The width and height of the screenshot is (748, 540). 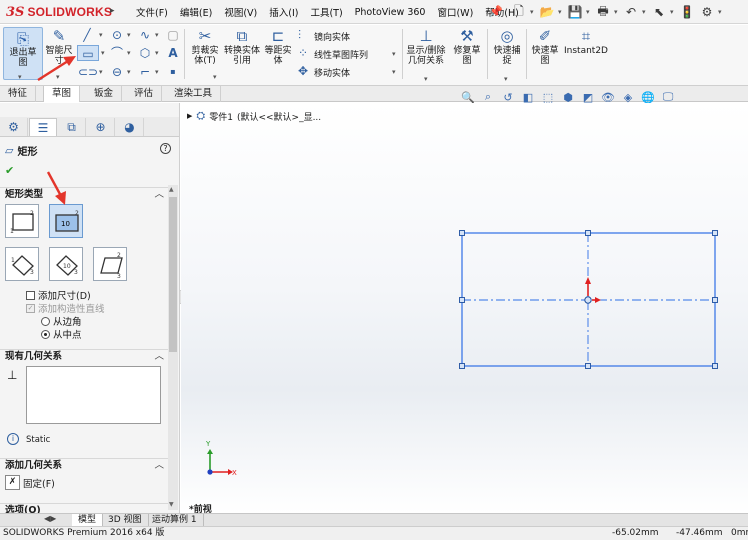 I want to click on existing-relations-list, so click(x=93, y=395).